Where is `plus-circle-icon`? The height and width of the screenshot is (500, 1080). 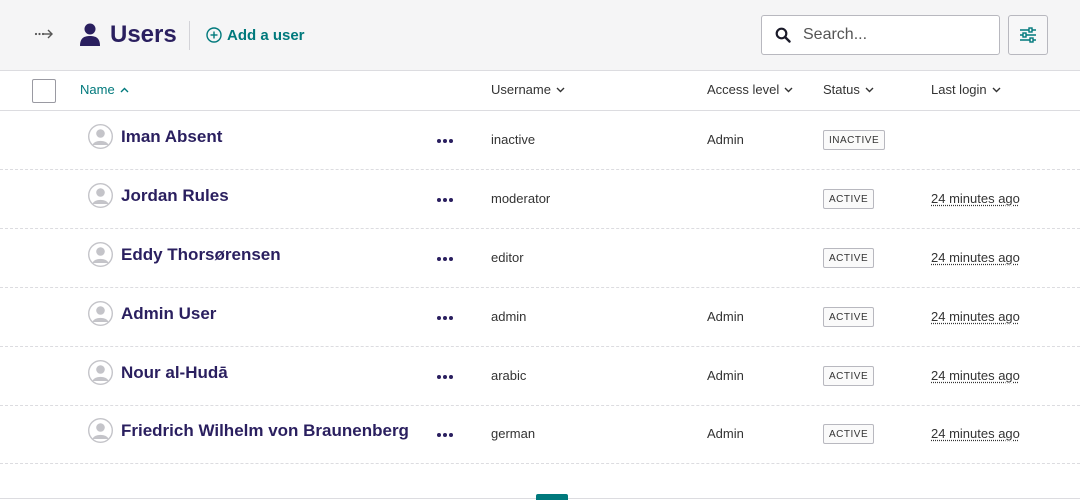 plus-circle-icon is located at coordinates (214, 35).